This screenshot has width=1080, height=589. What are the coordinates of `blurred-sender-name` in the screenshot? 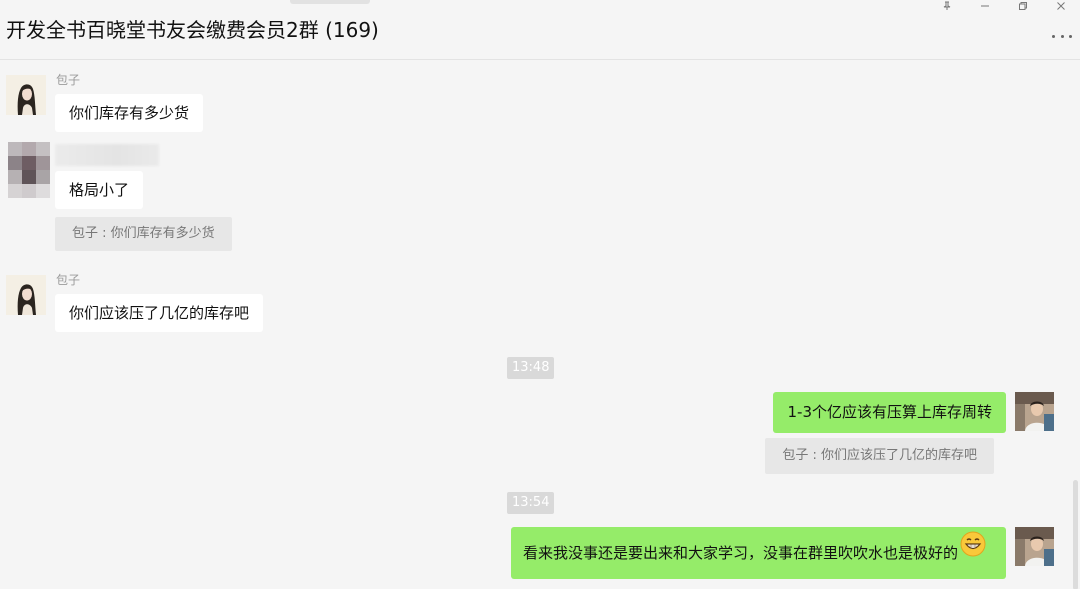 It's located at (107, 155).